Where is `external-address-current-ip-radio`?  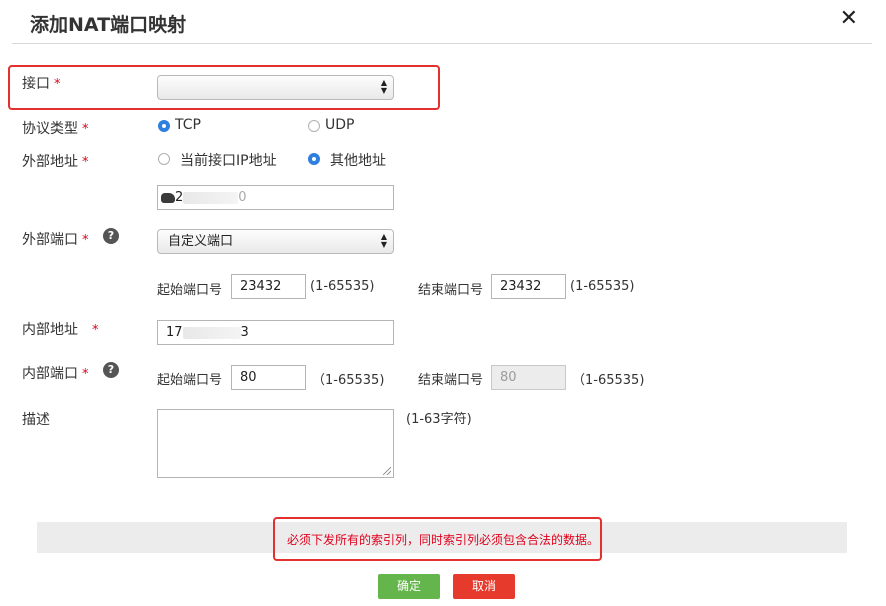 external-address-current-ip-radio is located at coordinates (164, 159).